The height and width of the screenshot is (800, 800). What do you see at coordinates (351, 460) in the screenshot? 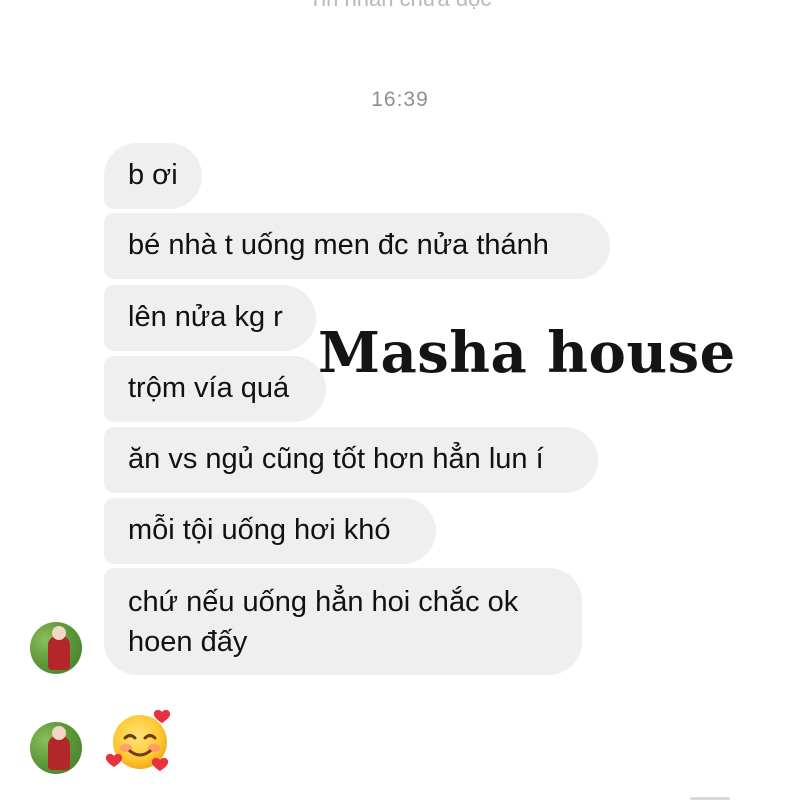
I see `message-bubble-5: ăn vs ngủ cũng tốt hơn hẳn lun í` at bounding box center [351, 460].